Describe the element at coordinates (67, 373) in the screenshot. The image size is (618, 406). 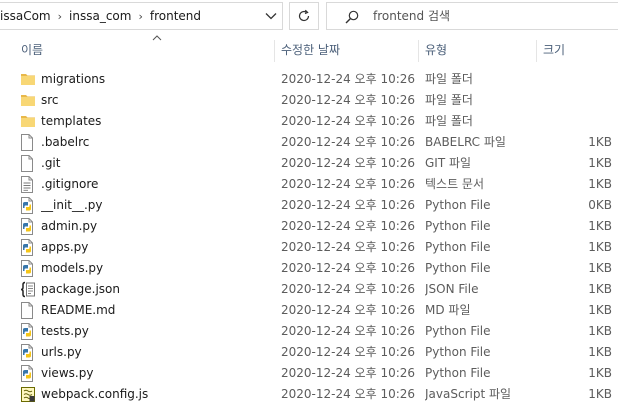
I see `file-name: views.py` at that location.